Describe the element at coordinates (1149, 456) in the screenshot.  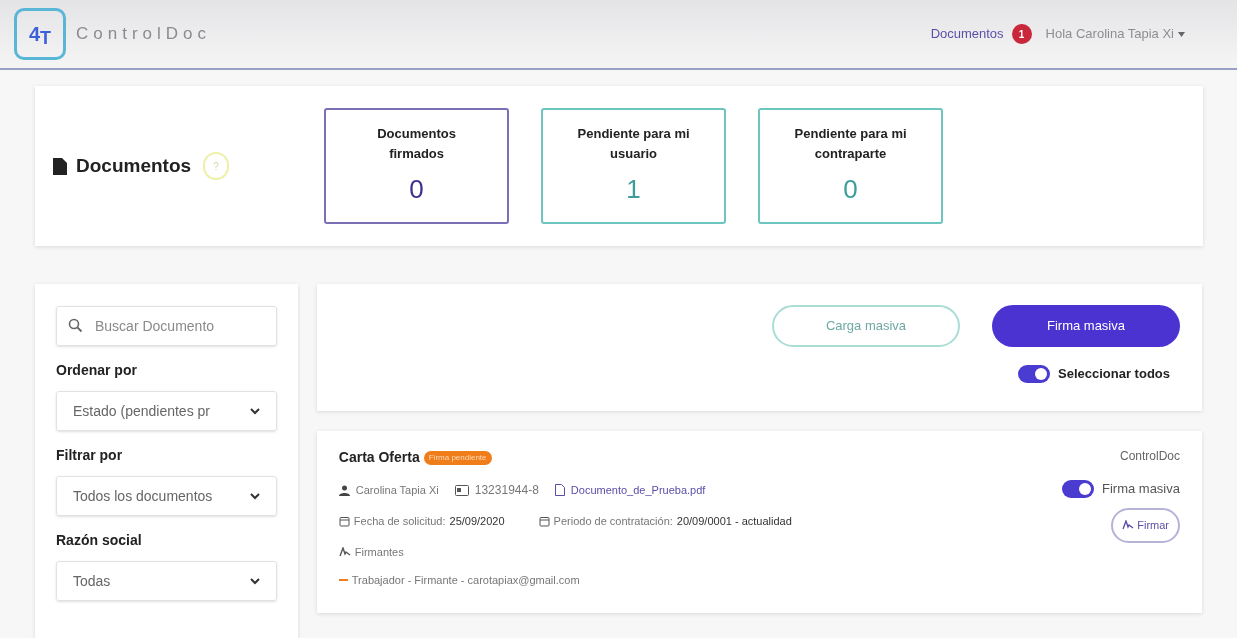
I see `company-name: ControlDoc` at that location.